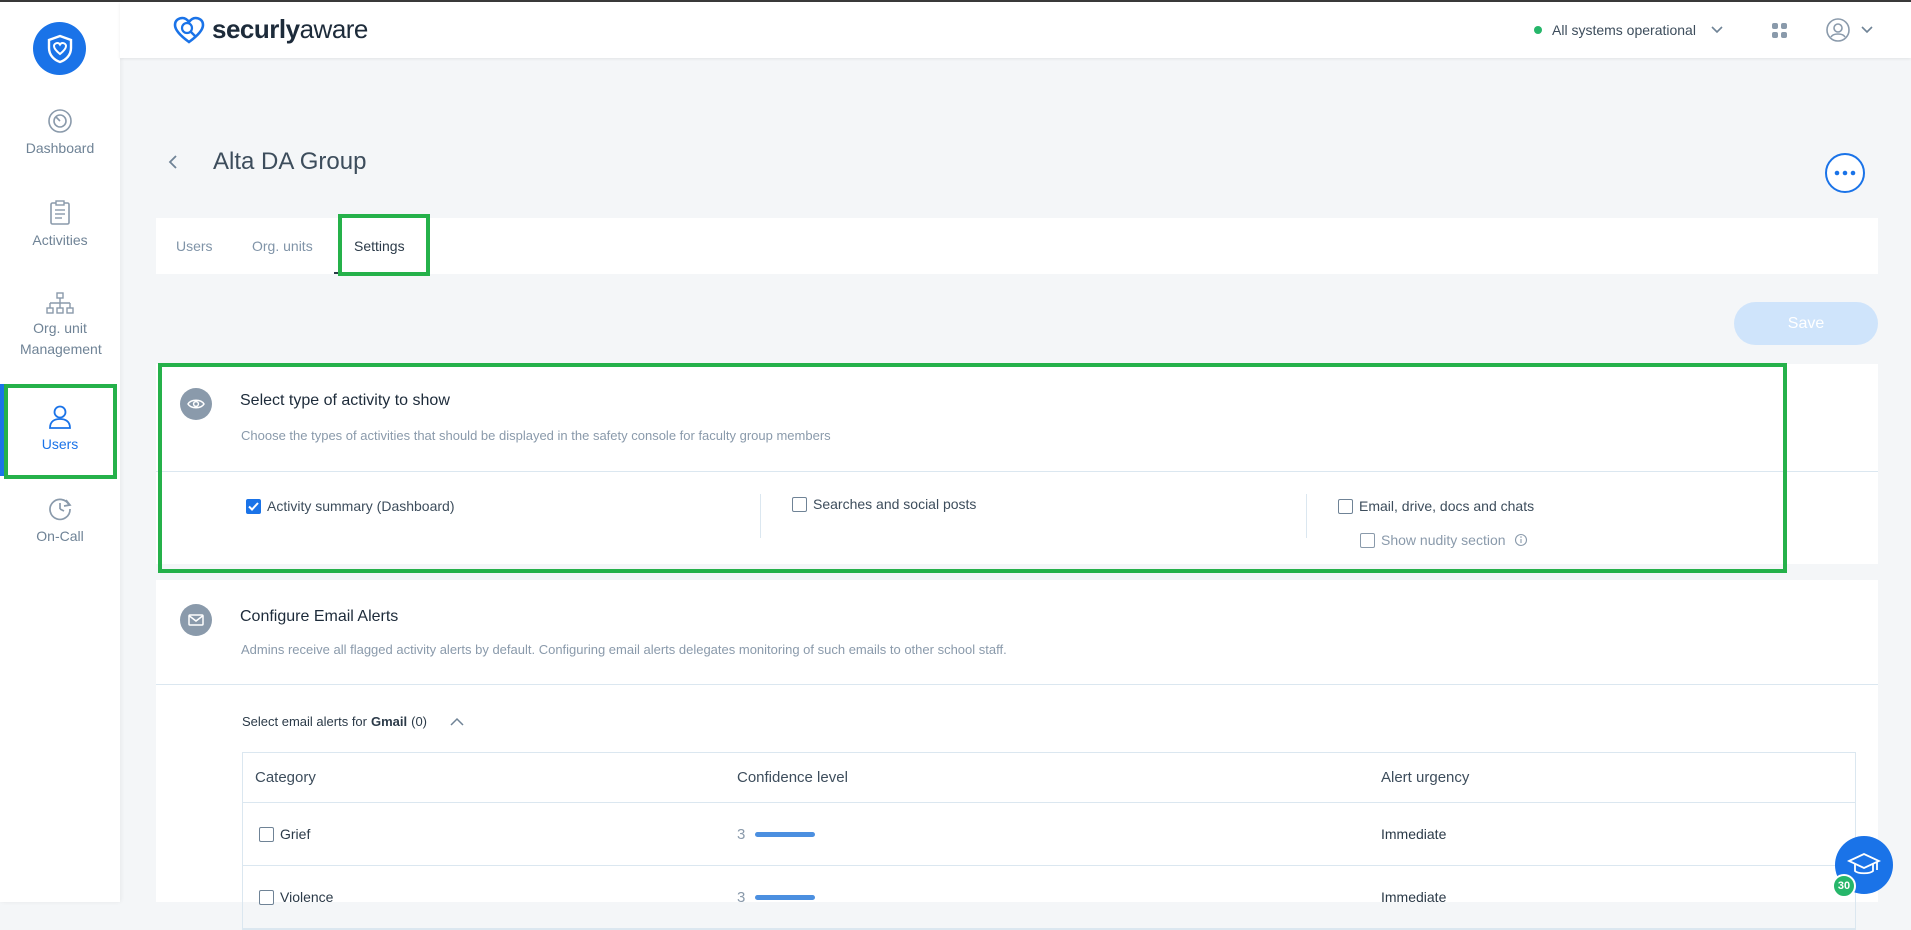 The width and height of the screenshot is (1911, 930). What do you see at coordinates (319, 616) in the screenshot?
I see `section-title: Configure Email Alerts` at bounding box center [319, 616].